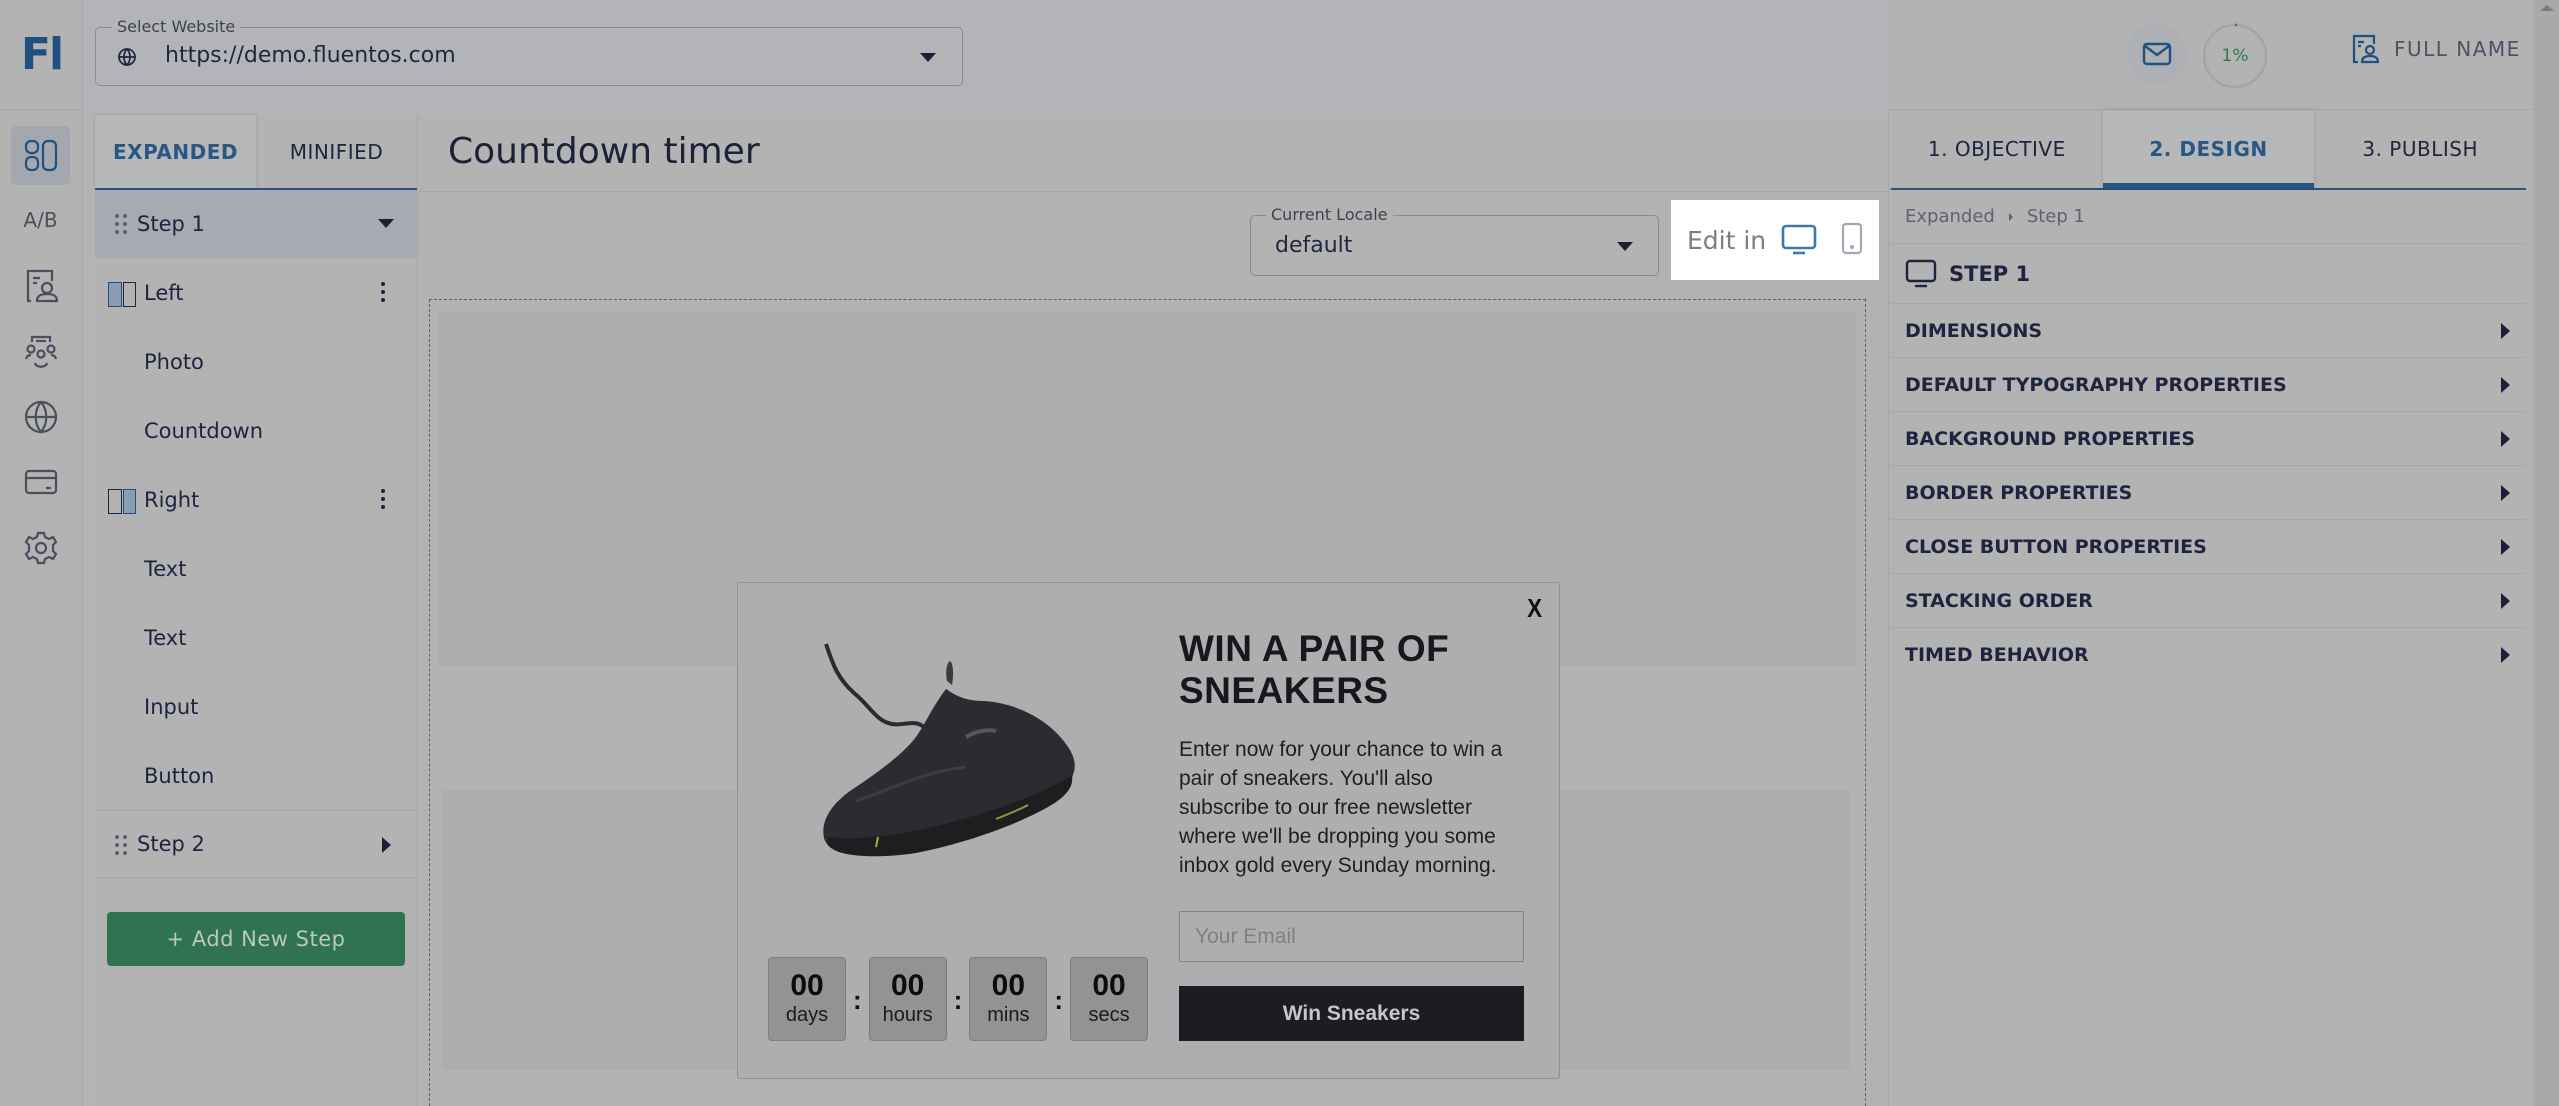 This screenshot has height=1106, width=2559. I want to click on ab-testing-icon: A/B, so click(40, 219).